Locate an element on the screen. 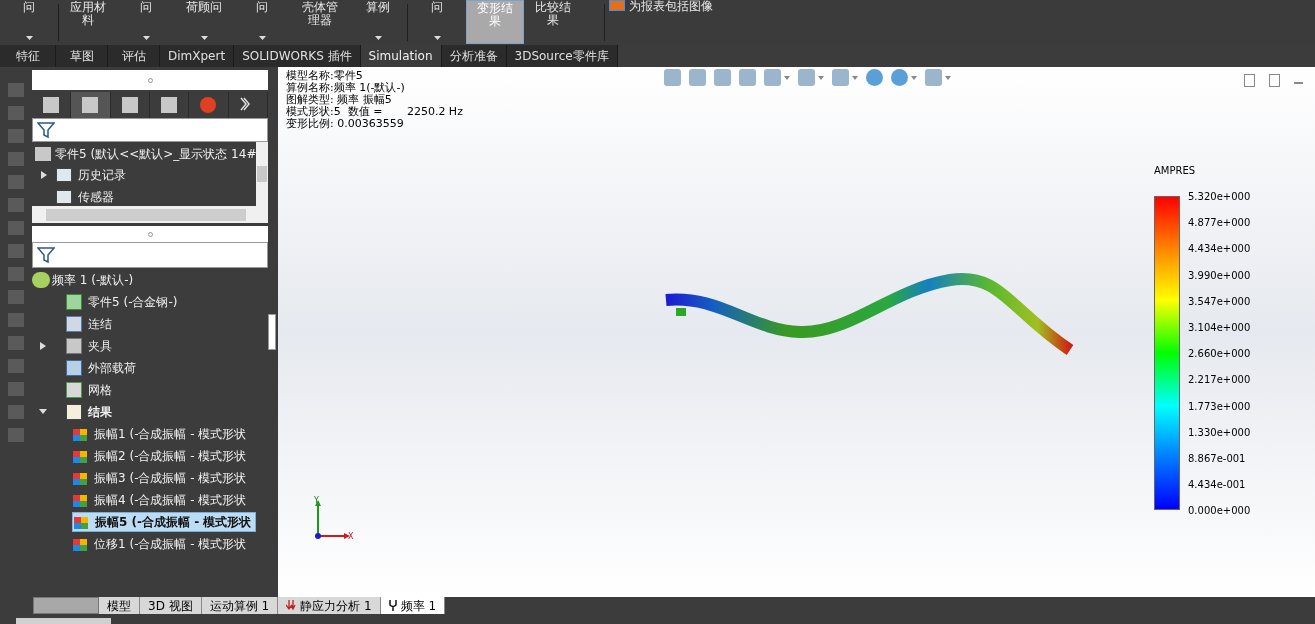 The image size is (1315, 624). legend-label: 1.330e+000 is located at coordinates (1219, 432).